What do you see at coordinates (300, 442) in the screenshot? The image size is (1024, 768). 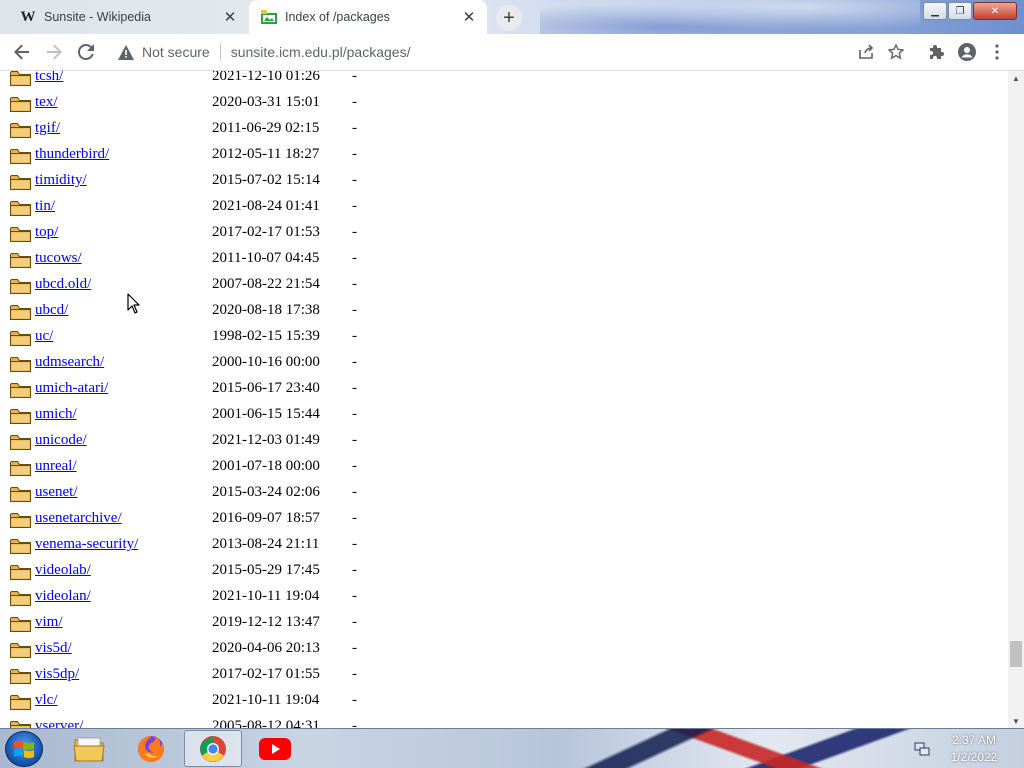 I see `table-row: unicode/2021-12-03 01:49 -` at bounding box center [300, 442].